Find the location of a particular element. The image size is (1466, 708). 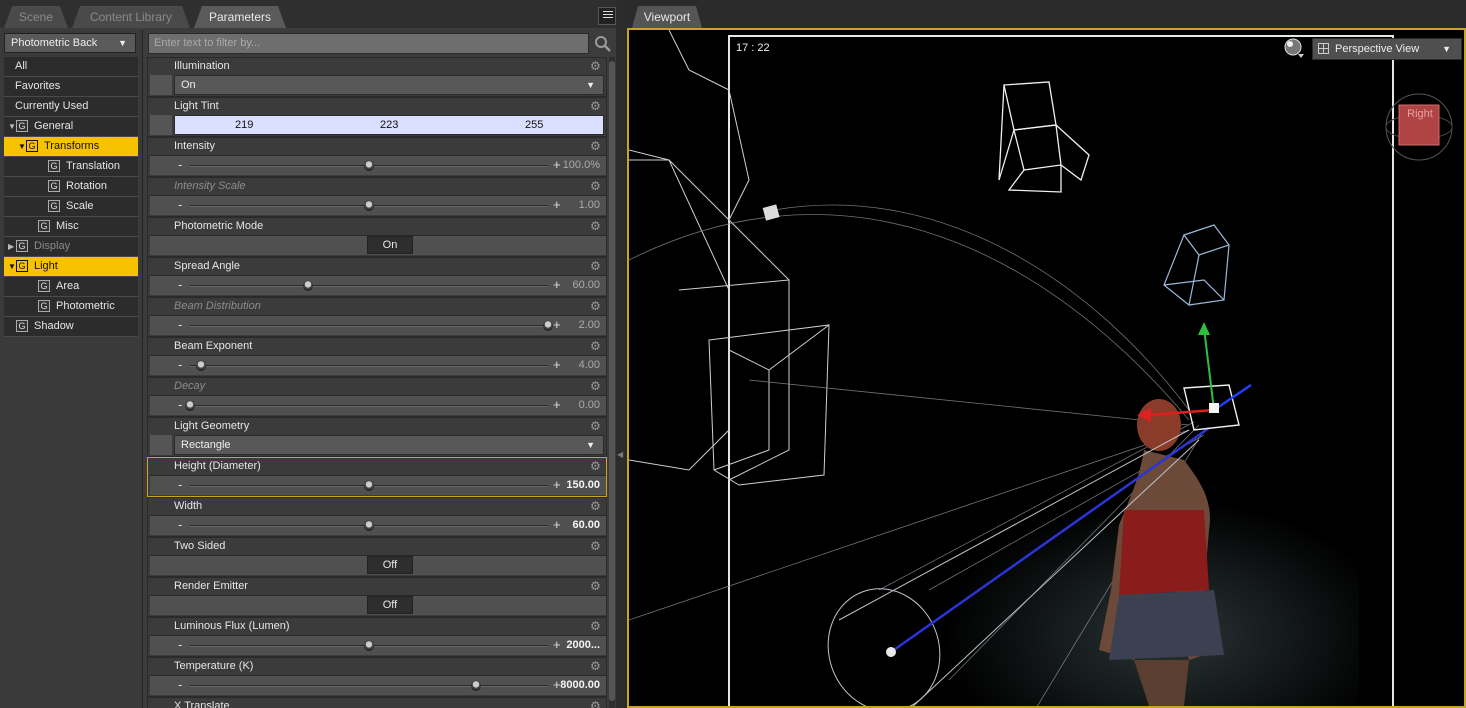

view-cube is located at coordinates (1419, 127).